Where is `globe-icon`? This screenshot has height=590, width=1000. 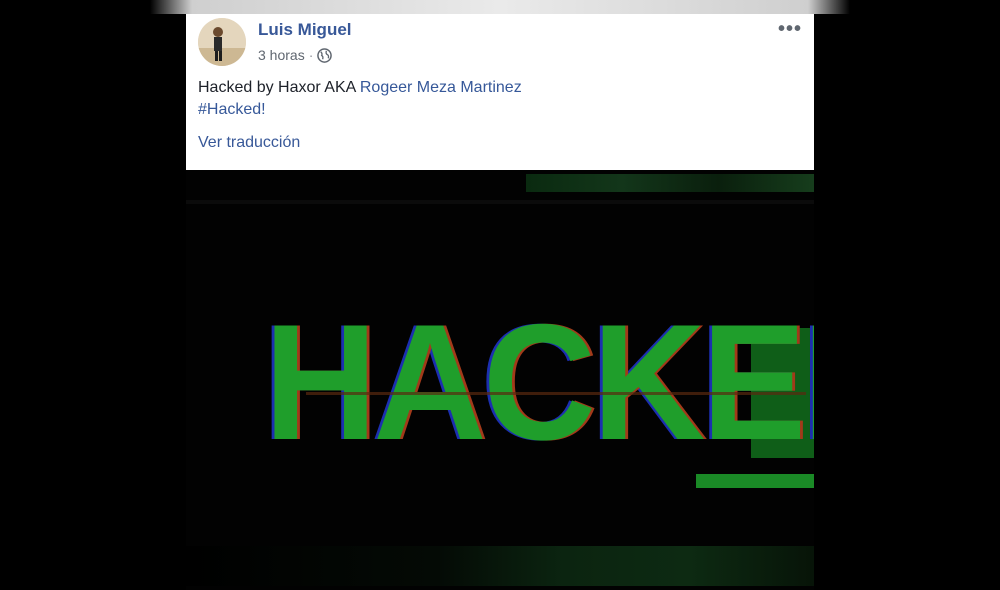
globe-icon is located at coordinates (325, 55).